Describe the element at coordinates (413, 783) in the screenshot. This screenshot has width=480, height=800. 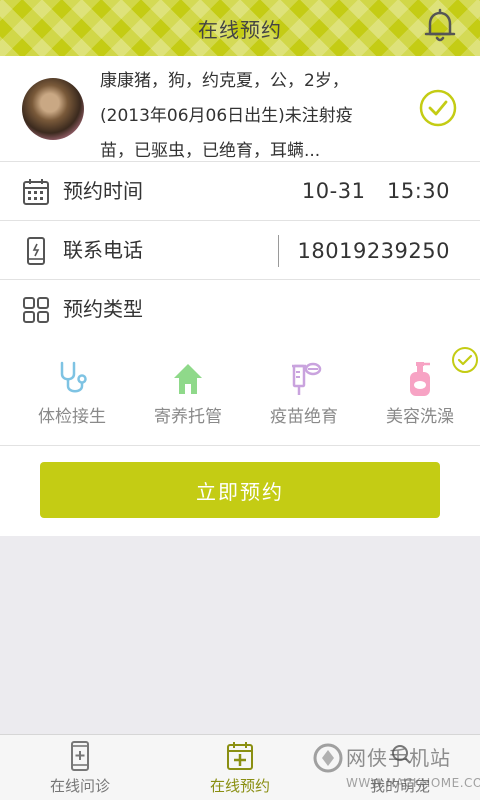
I see `watermark-url: WWW.HACKHOME.COM` at that location.